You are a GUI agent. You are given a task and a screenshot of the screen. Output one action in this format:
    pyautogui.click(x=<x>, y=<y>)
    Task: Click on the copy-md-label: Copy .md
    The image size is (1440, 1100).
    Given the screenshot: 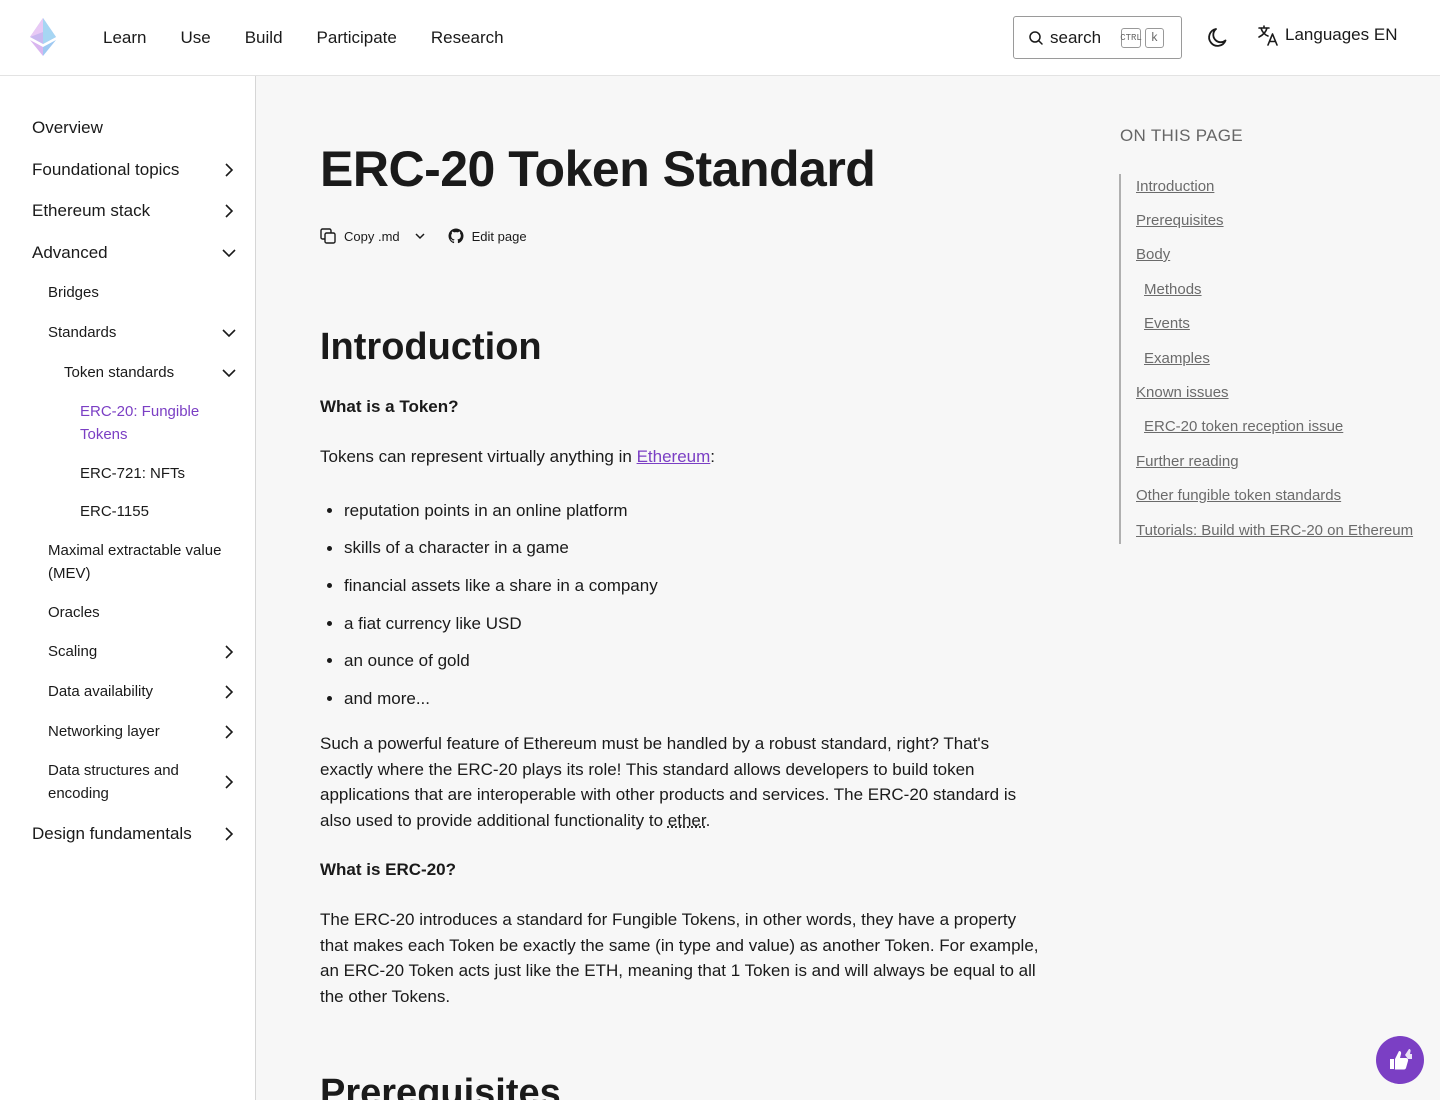 What is the action you would take?
    pyautogui.click(x=372, y=236)
    